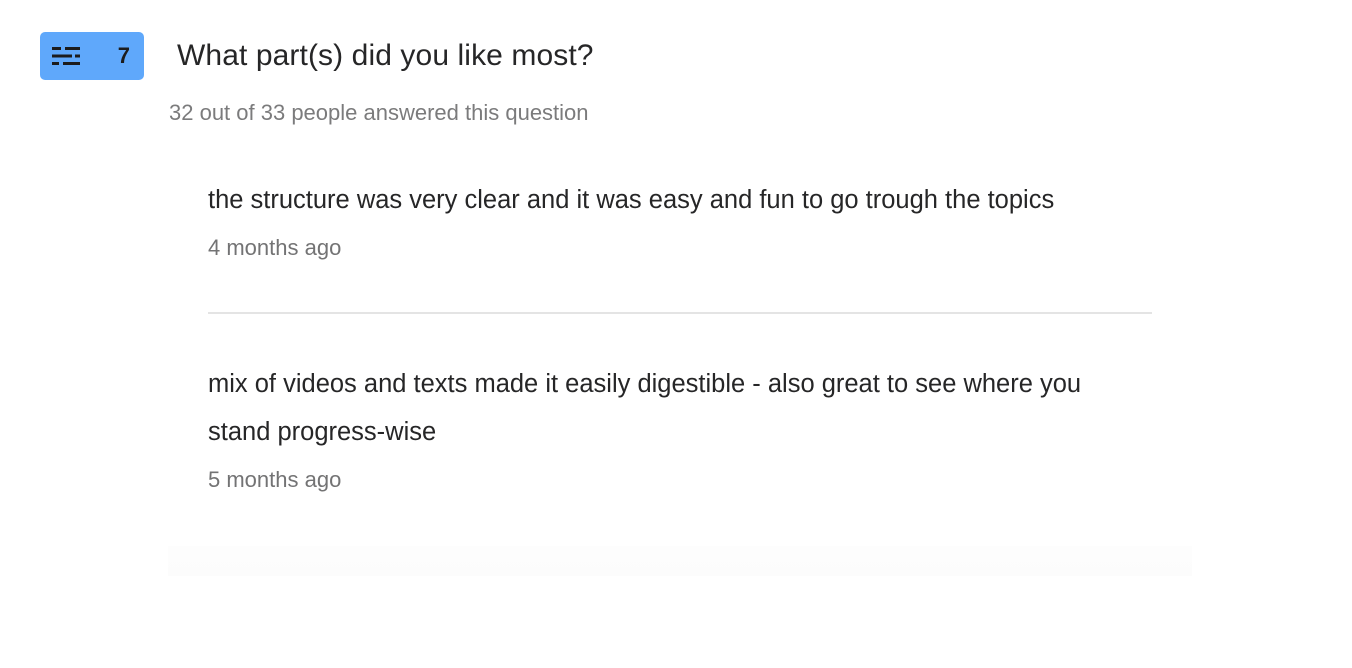 This screenshot has width=1352, height=668. I want to click on question-header: 7 What part(s) did you like most?, so click(317, 56).